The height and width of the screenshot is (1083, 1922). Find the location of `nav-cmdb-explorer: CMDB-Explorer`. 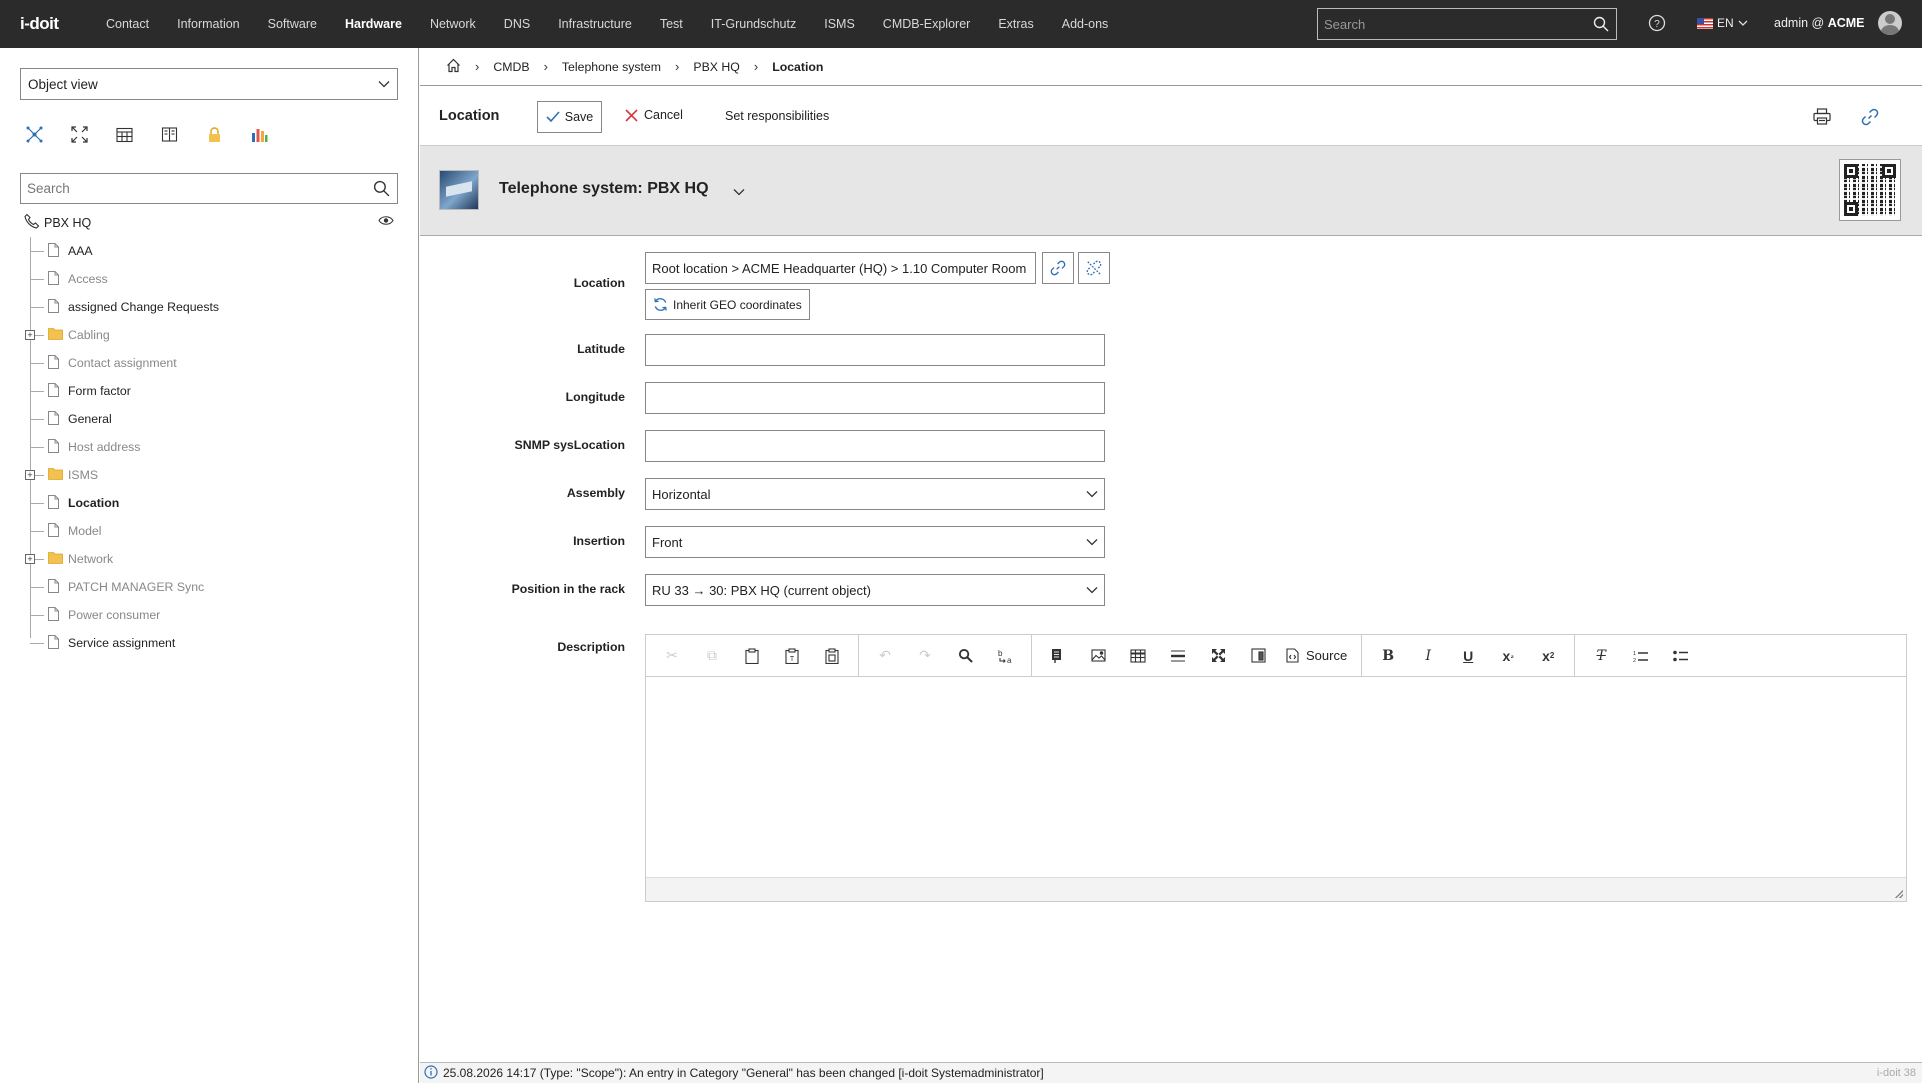

nav-cmdb-explorer: CMDB-Explorer is located at coordinates (927, 24).